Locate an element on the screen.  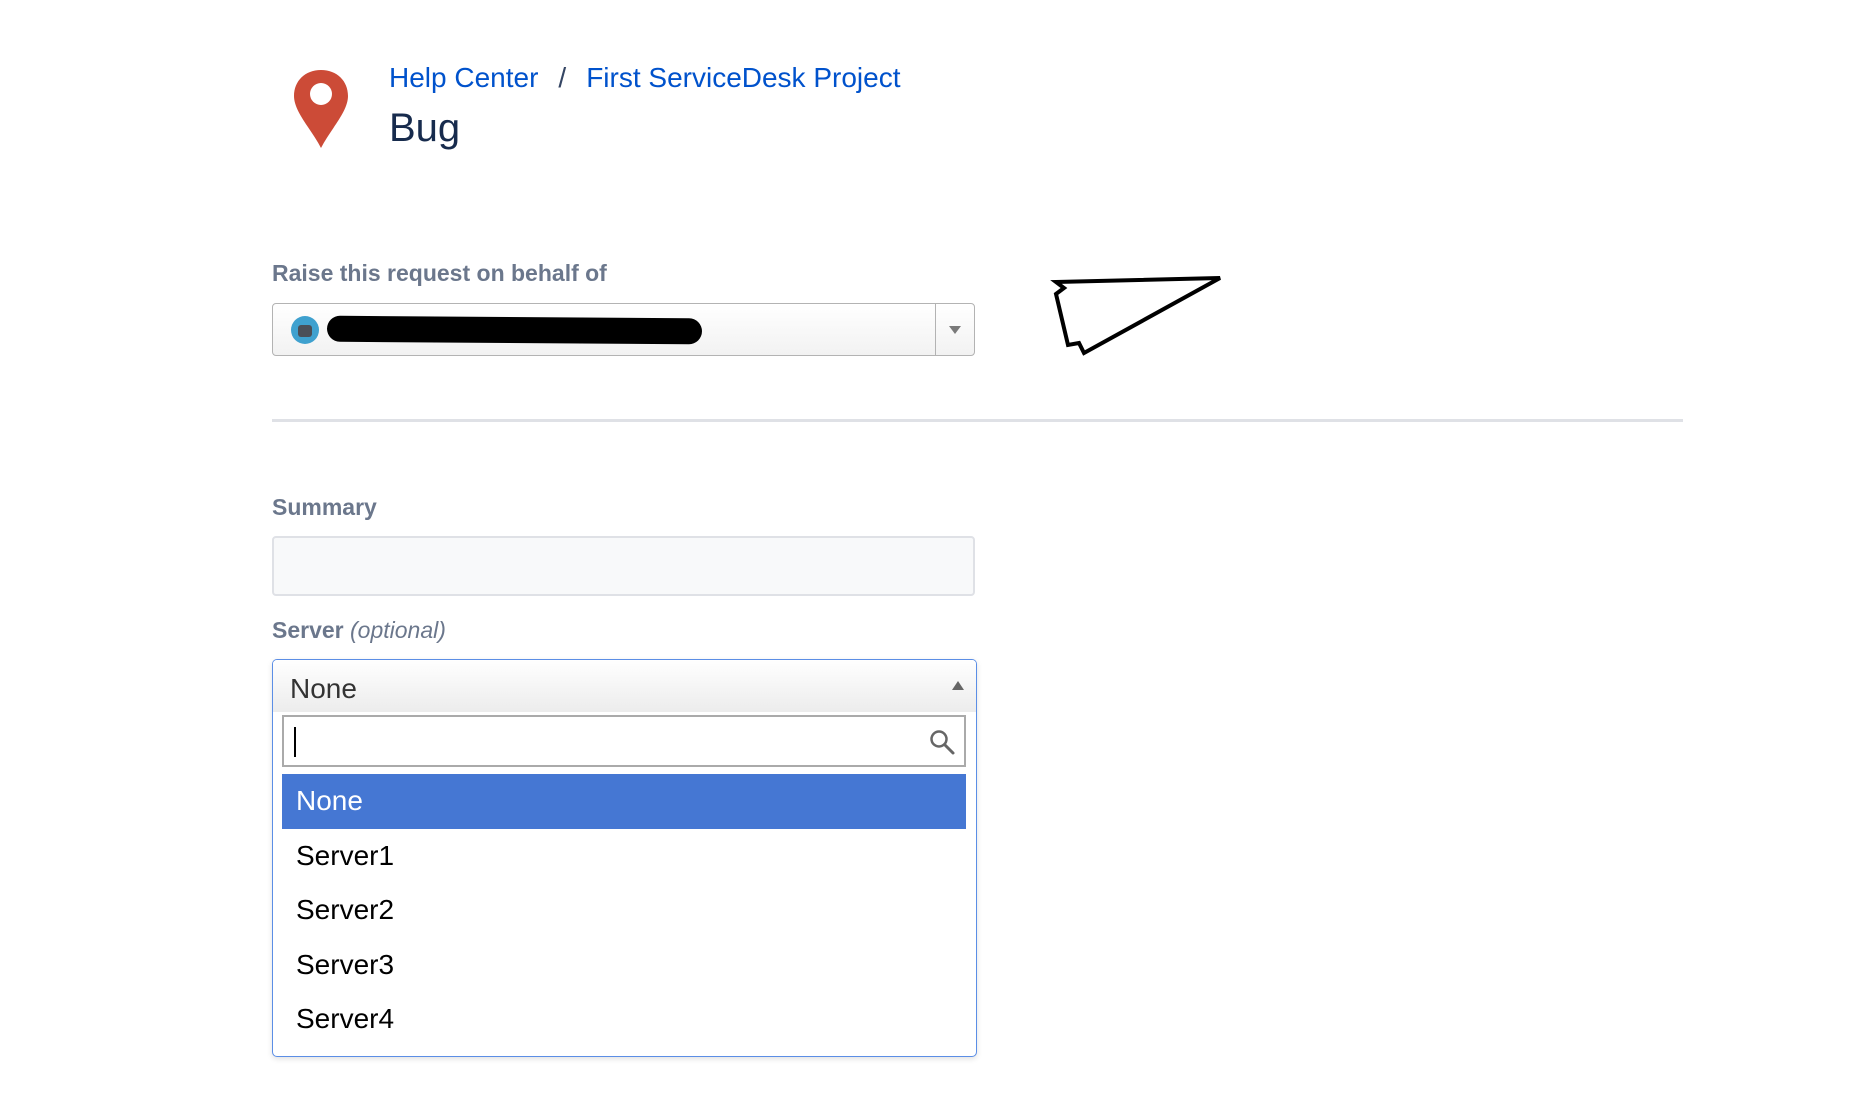
server-label: Server (optional) is located at coordinates (359, 630).